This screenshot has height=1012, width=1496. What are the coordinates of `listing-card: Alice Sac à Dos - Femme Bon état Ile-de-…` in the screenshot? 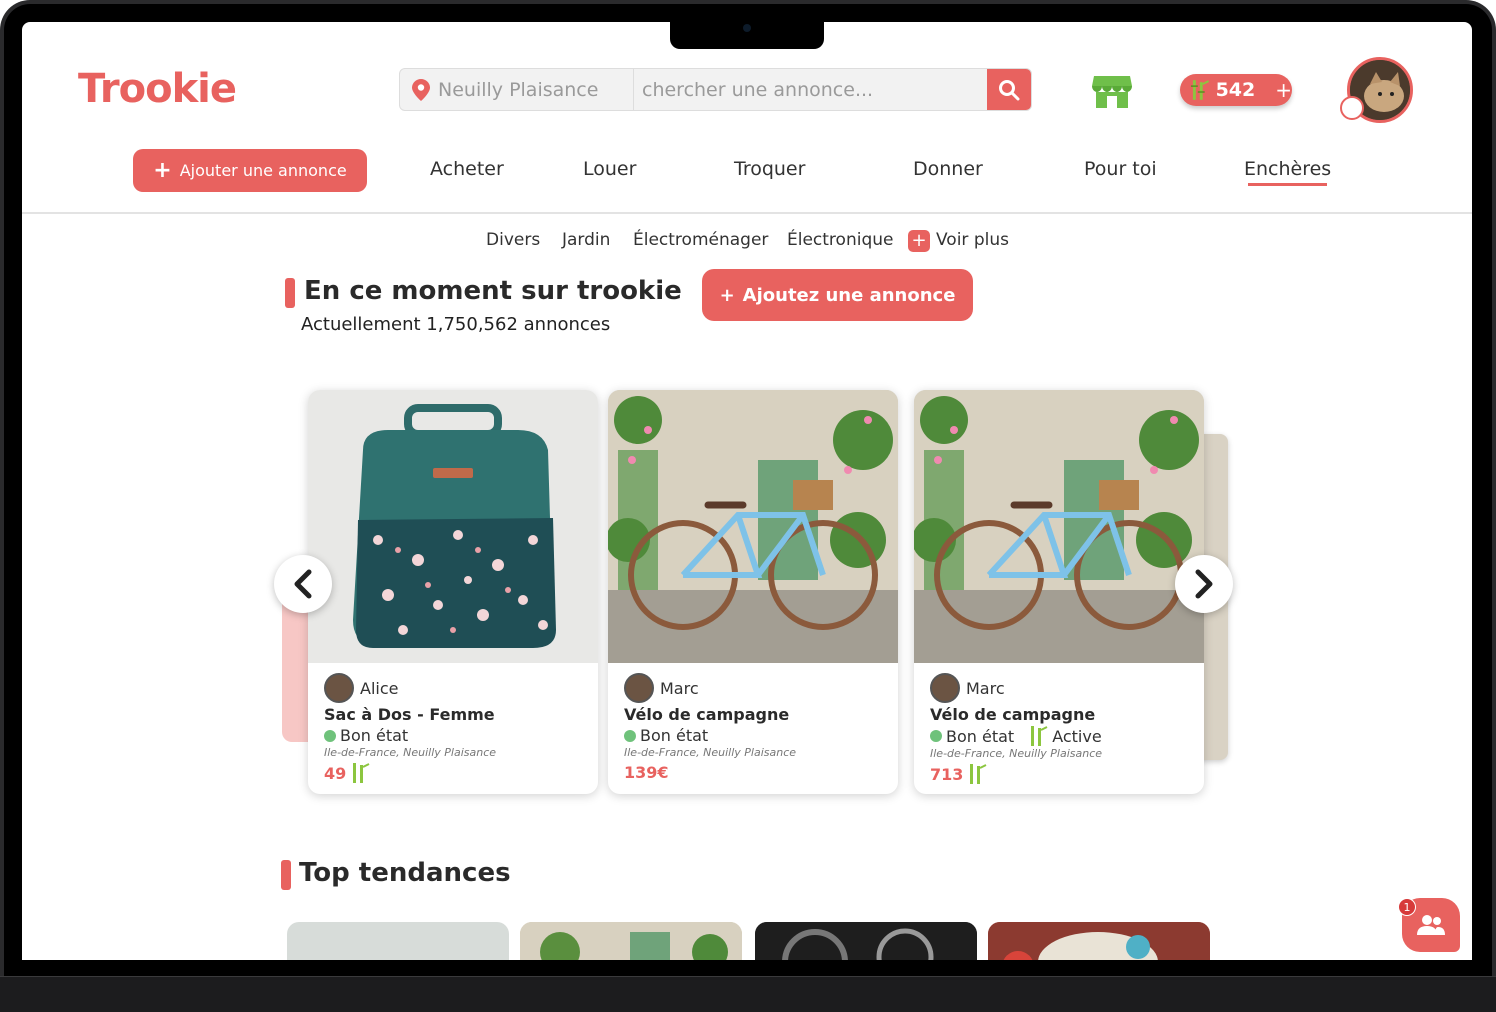 It's located at (453, 592).